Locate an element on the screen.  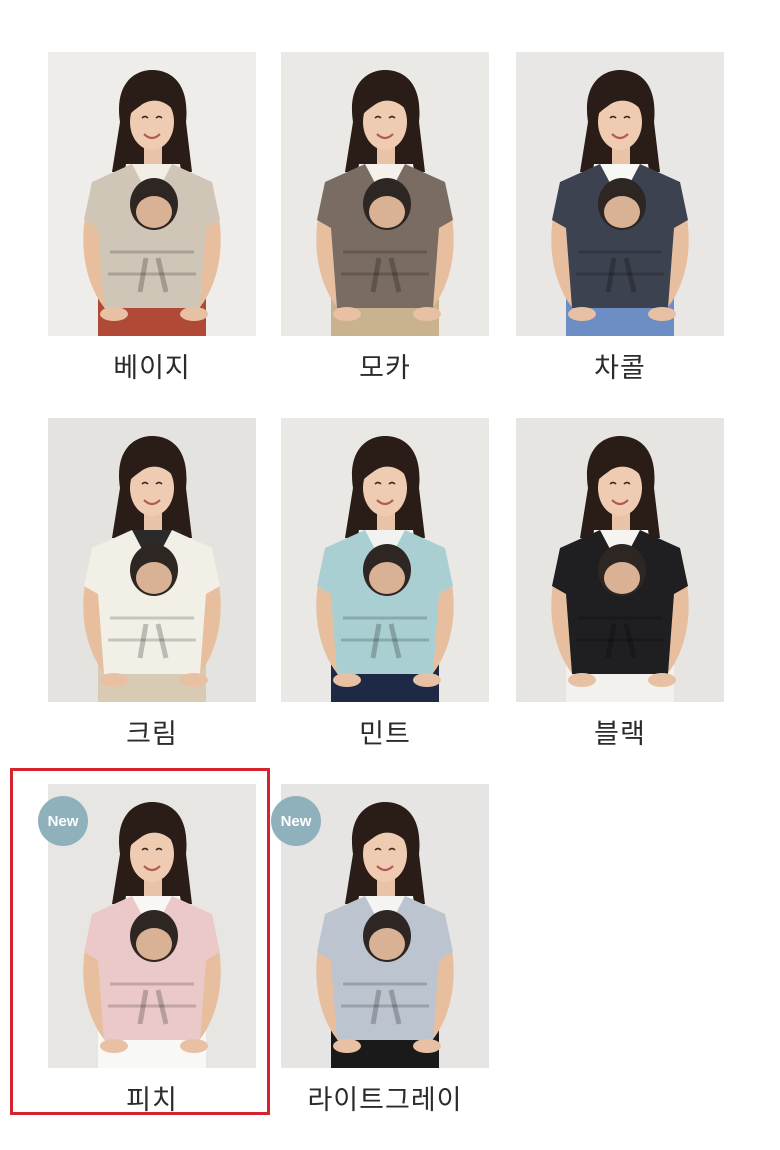
color-option-cream: 크림 is located at coordinates (152, 584).